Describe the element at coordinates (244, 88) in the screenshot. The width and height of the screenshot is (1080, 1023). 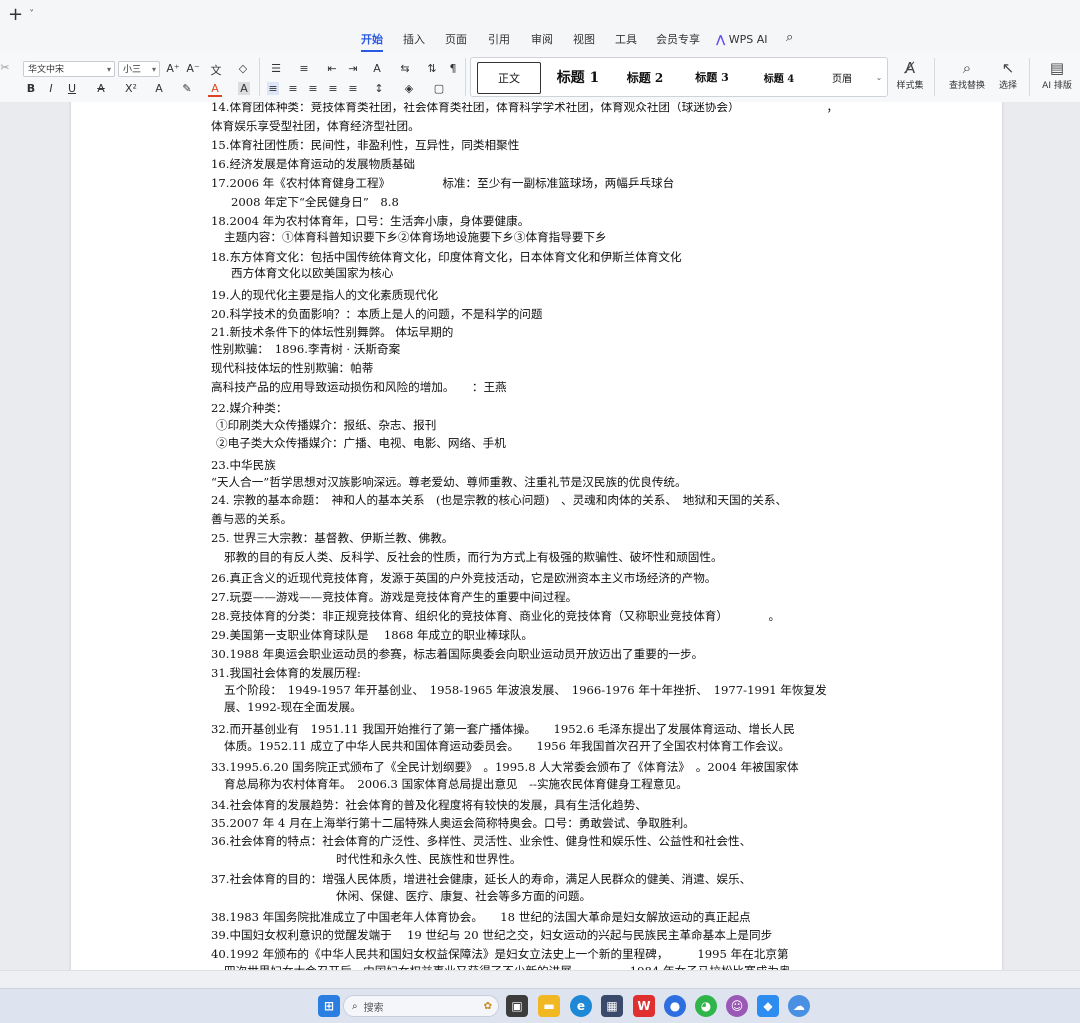
I see `char-shading-icon: A` at that location.